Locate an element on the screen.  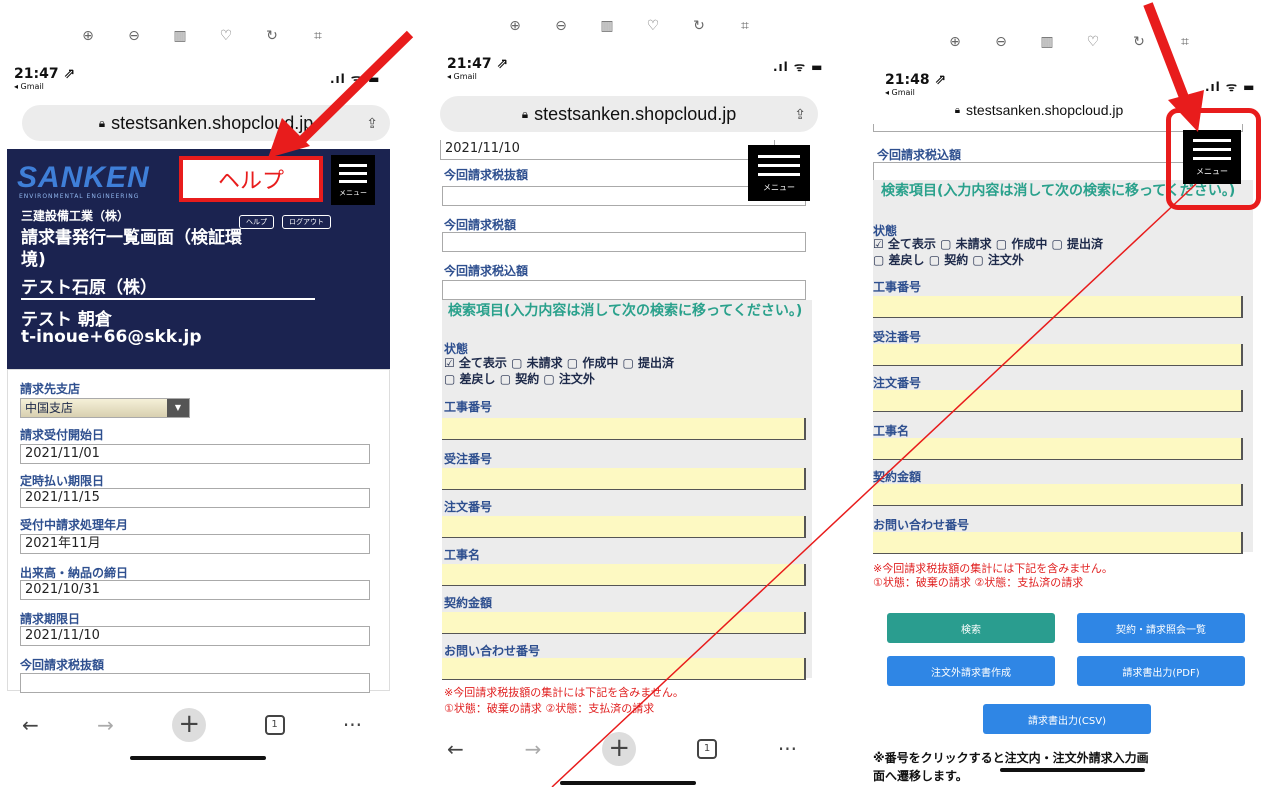
search-heading: 検索項目(入力内容は消して次の検索に移ってください。) is located at coordinates (625, 311).